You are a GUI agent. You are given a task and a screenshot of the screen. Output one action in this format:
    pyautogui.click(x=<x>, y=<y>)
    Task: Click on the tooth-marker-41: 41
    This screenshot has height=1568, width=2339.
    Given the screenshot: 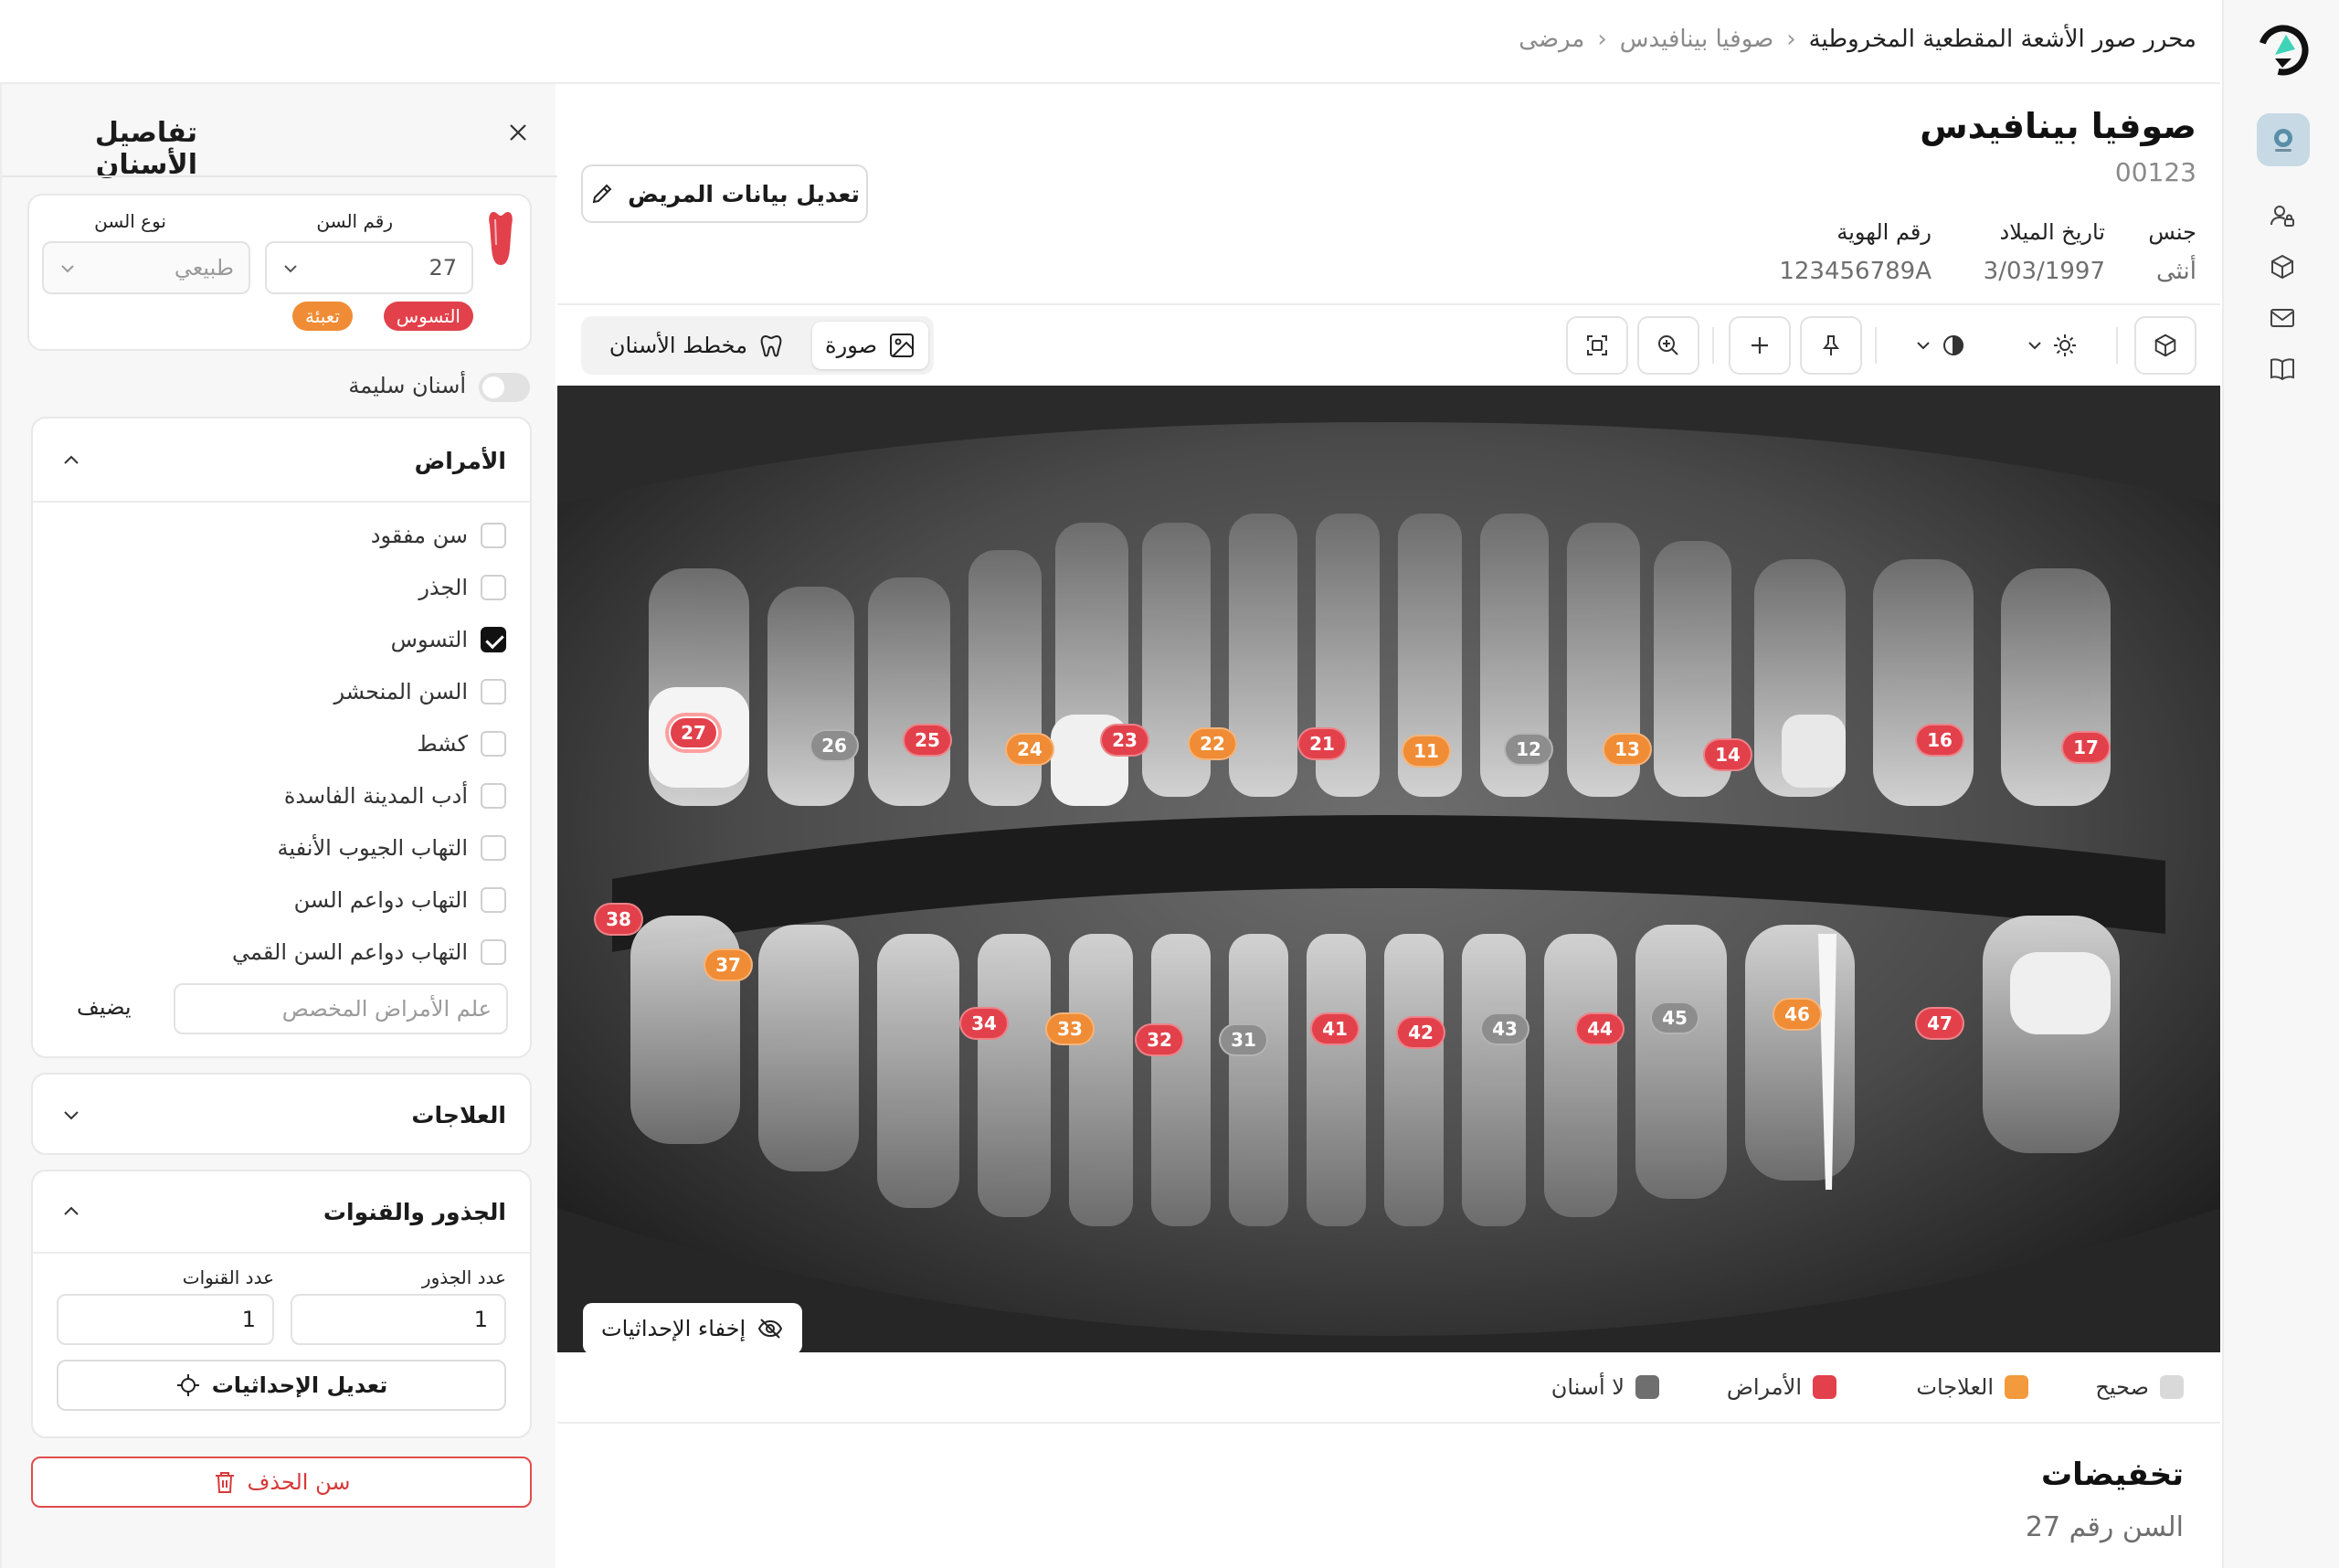 What is the action you would take?
    pyautogui.click(x=1335, y=1029)
    